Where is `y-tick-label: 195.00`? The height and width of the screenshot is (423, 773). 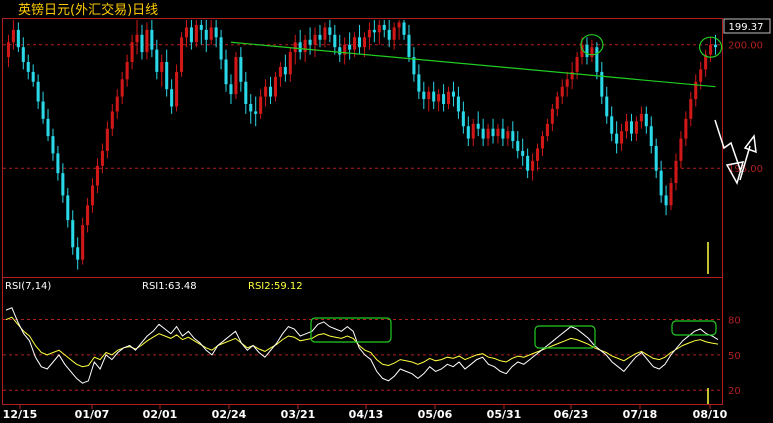
y-tick-label: 195.00 is located at coordinates (745, 169).